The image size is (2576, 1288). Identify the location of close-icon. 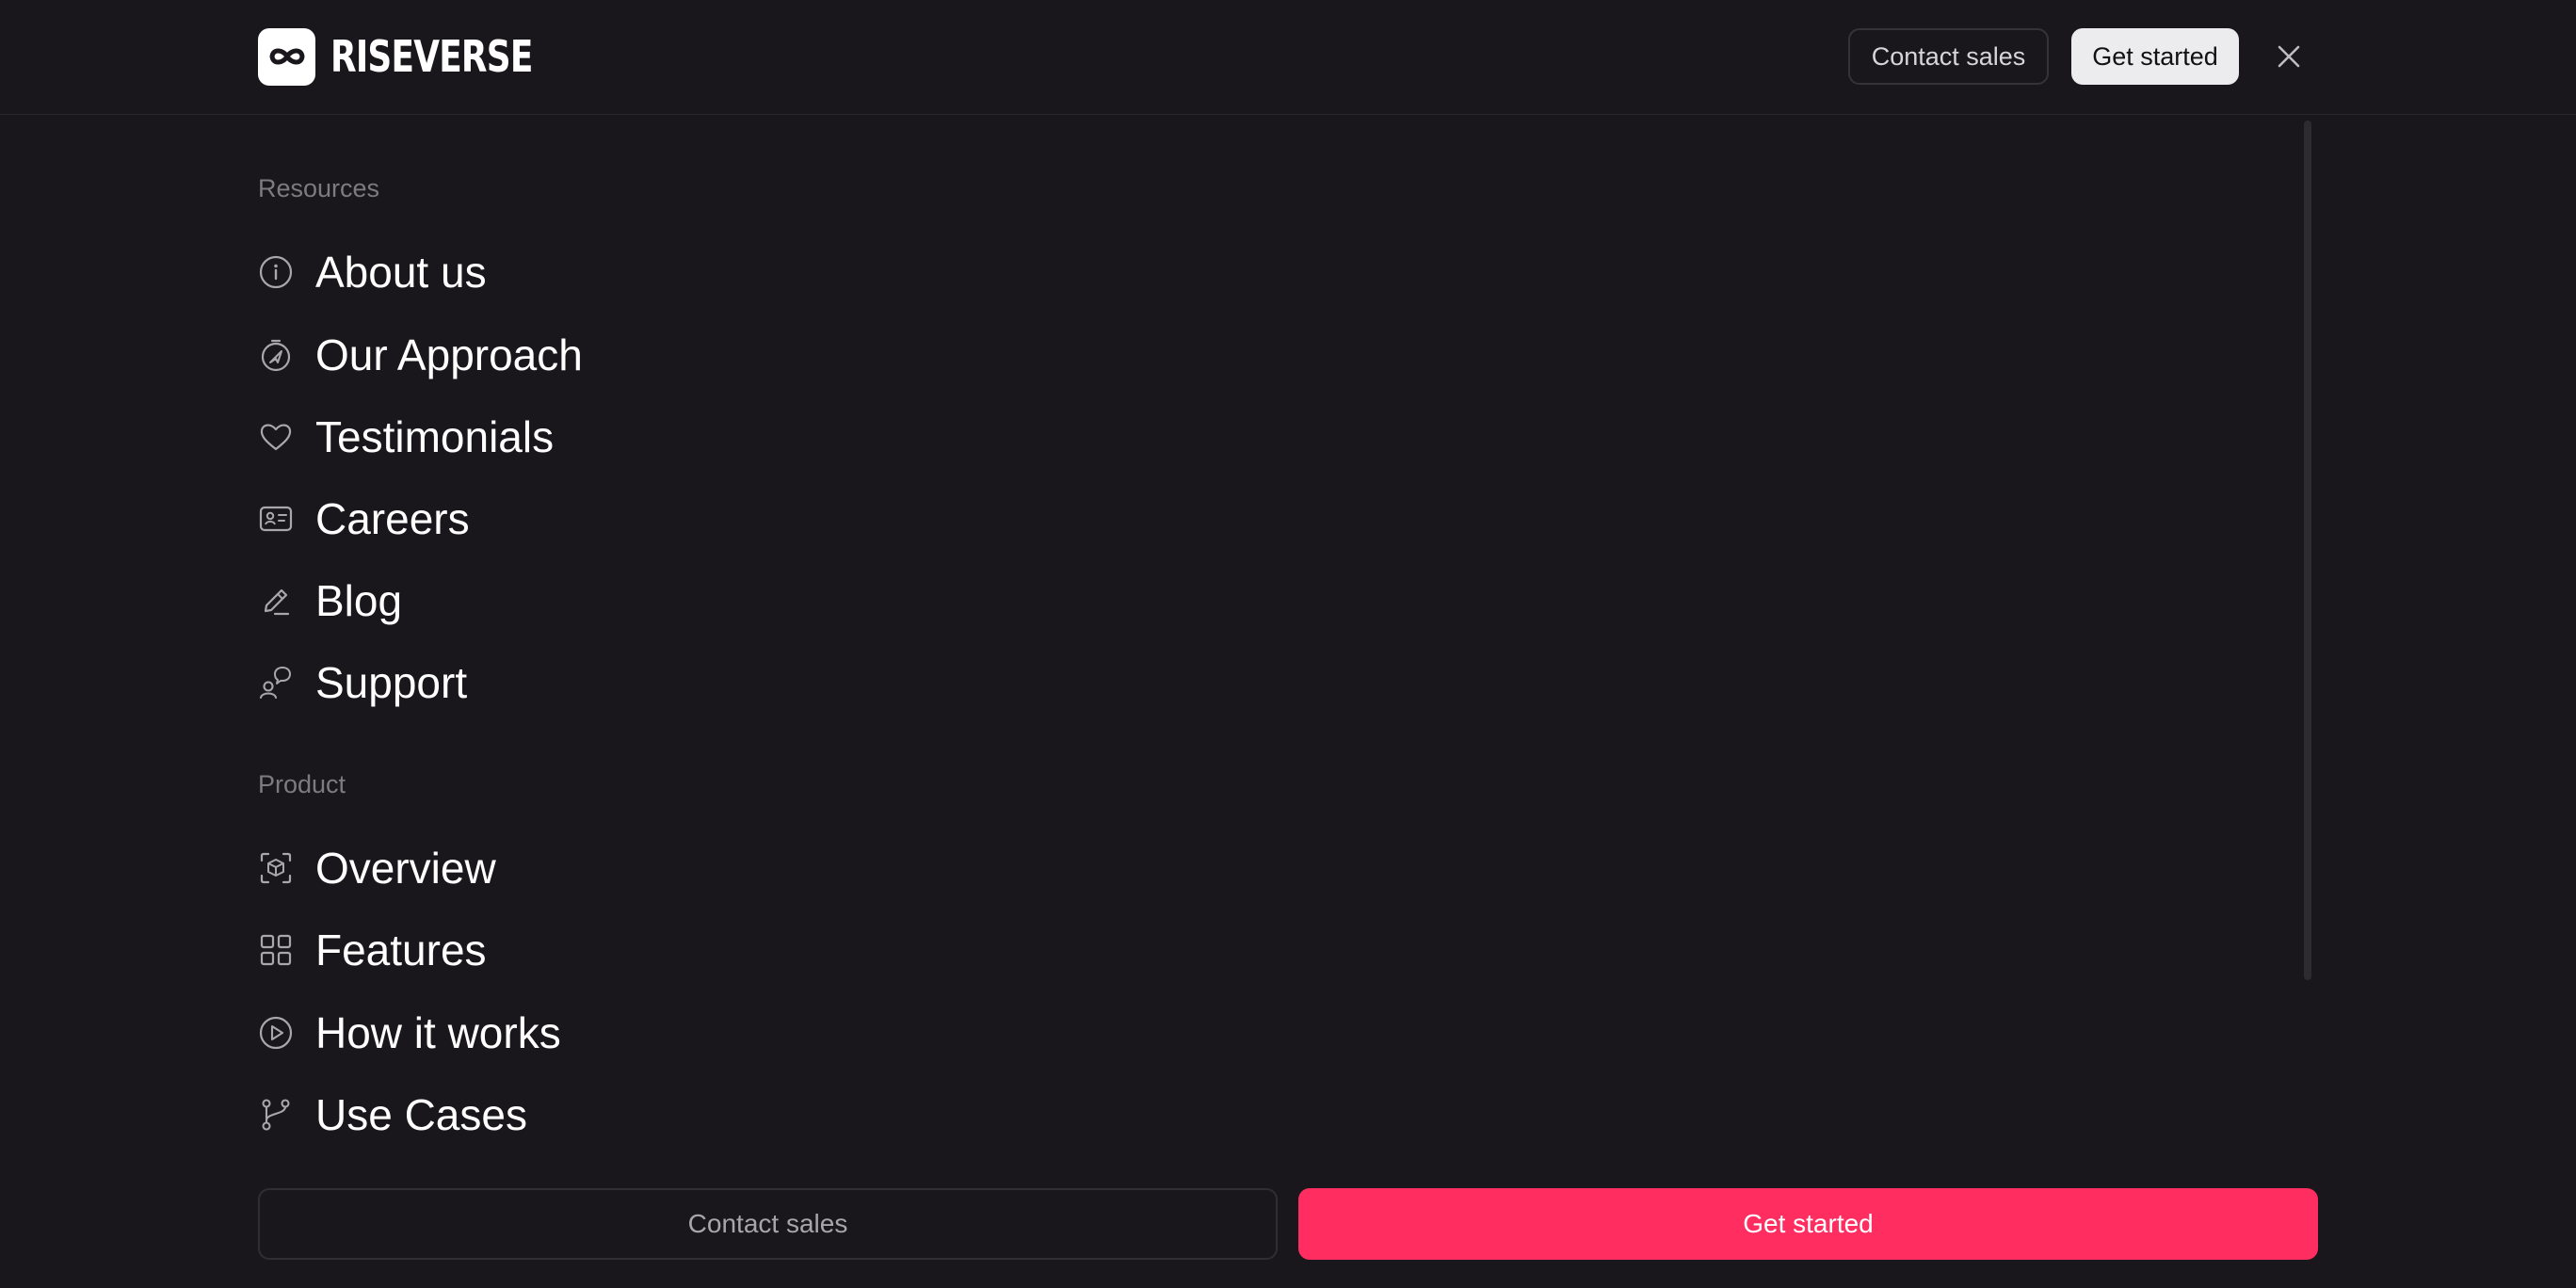
(2289, 56).